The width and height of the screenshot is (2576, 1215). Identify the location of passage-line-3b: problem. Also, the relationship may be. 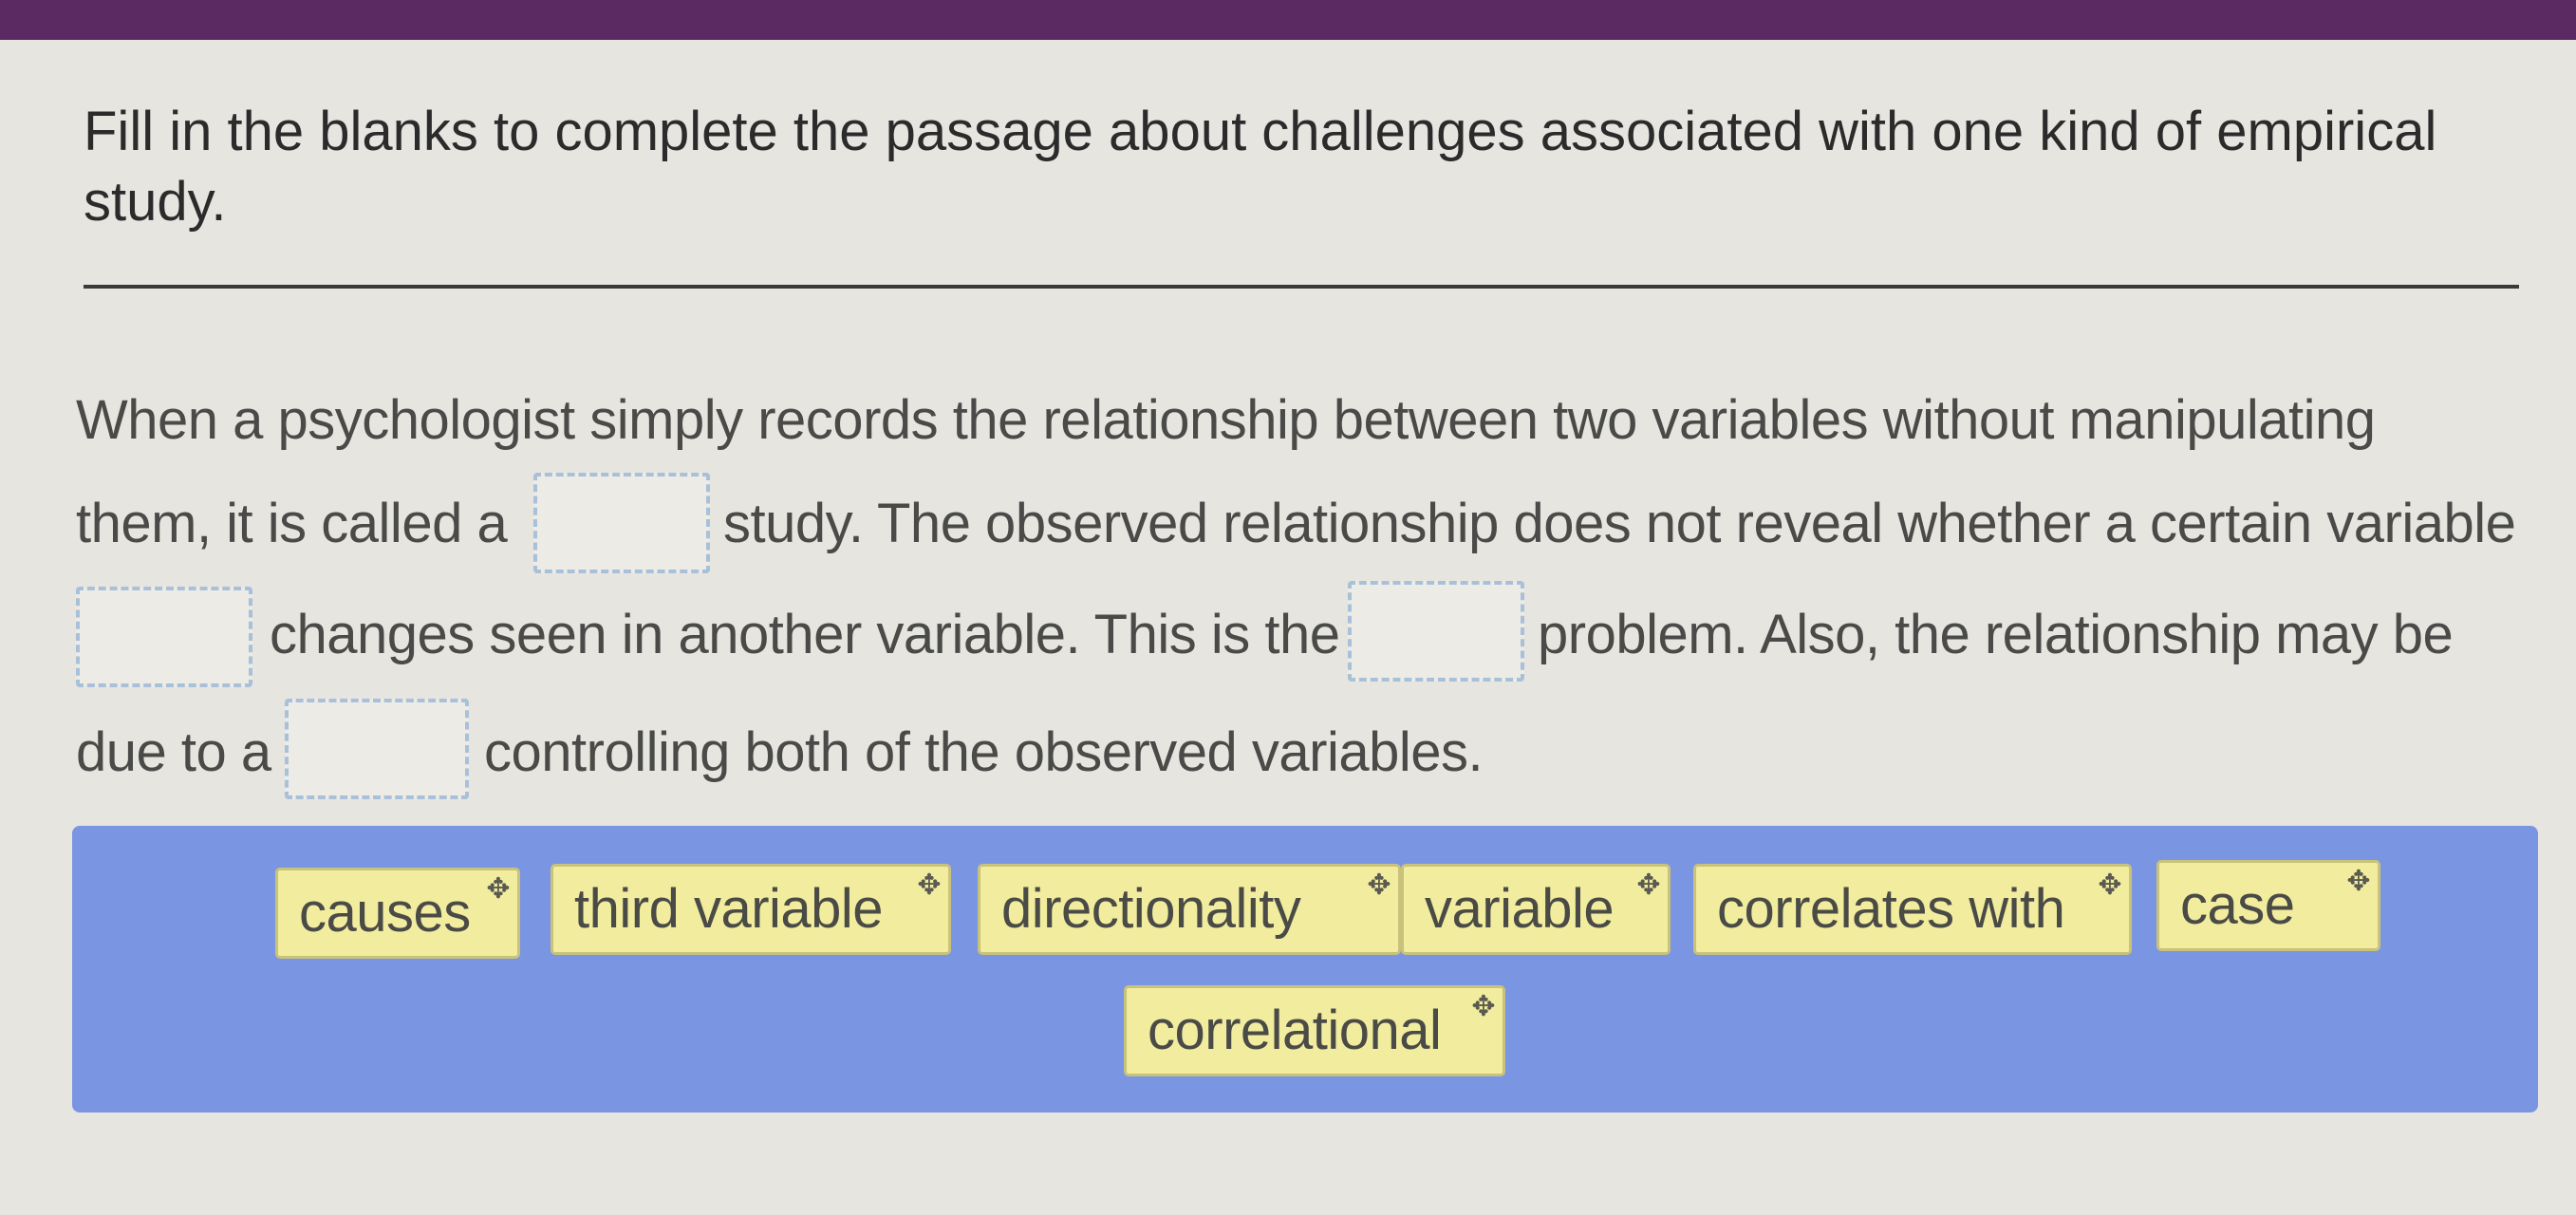
(1996, 634).